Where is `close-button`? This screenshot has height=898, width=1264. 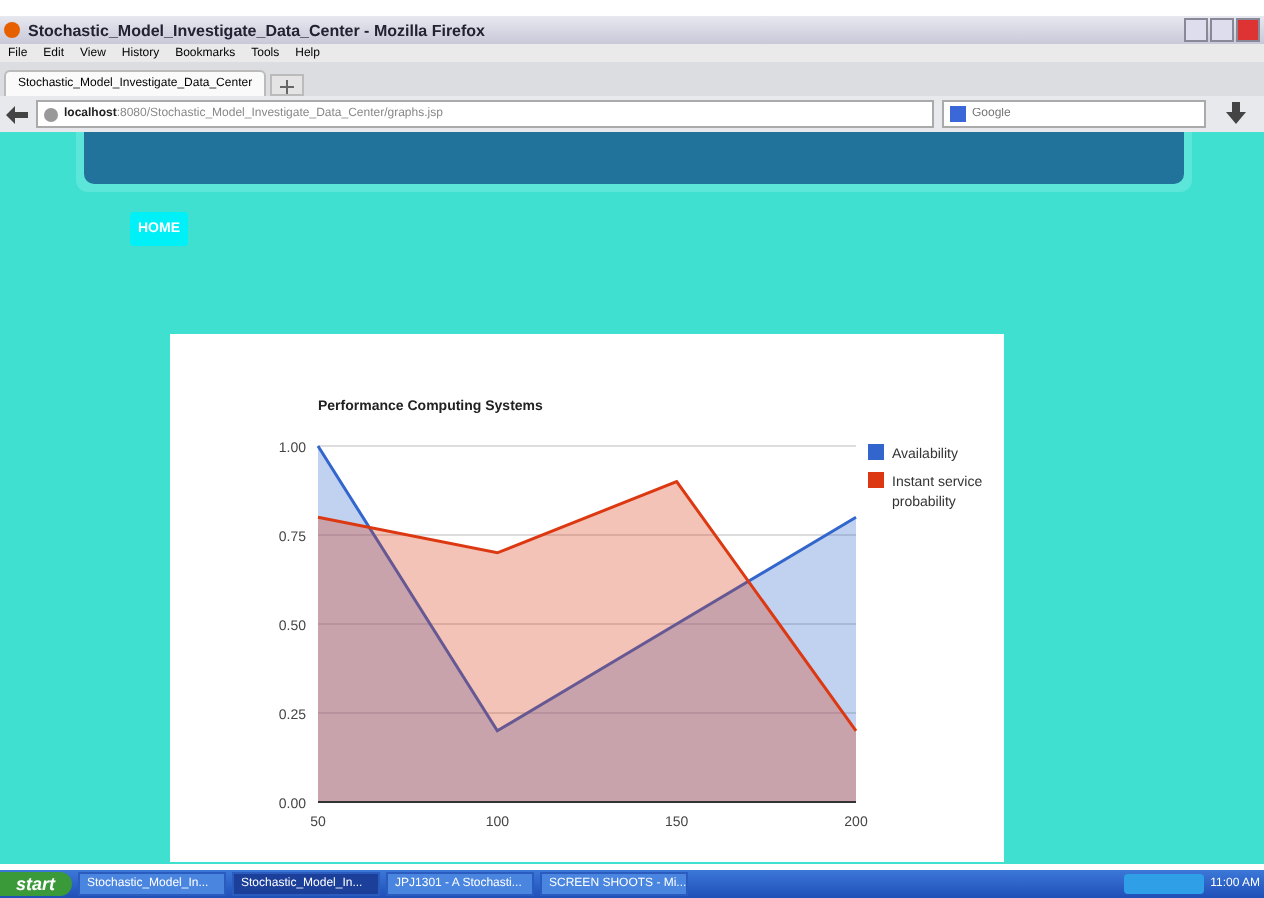 close-button is located at coordinates (1248, 30).